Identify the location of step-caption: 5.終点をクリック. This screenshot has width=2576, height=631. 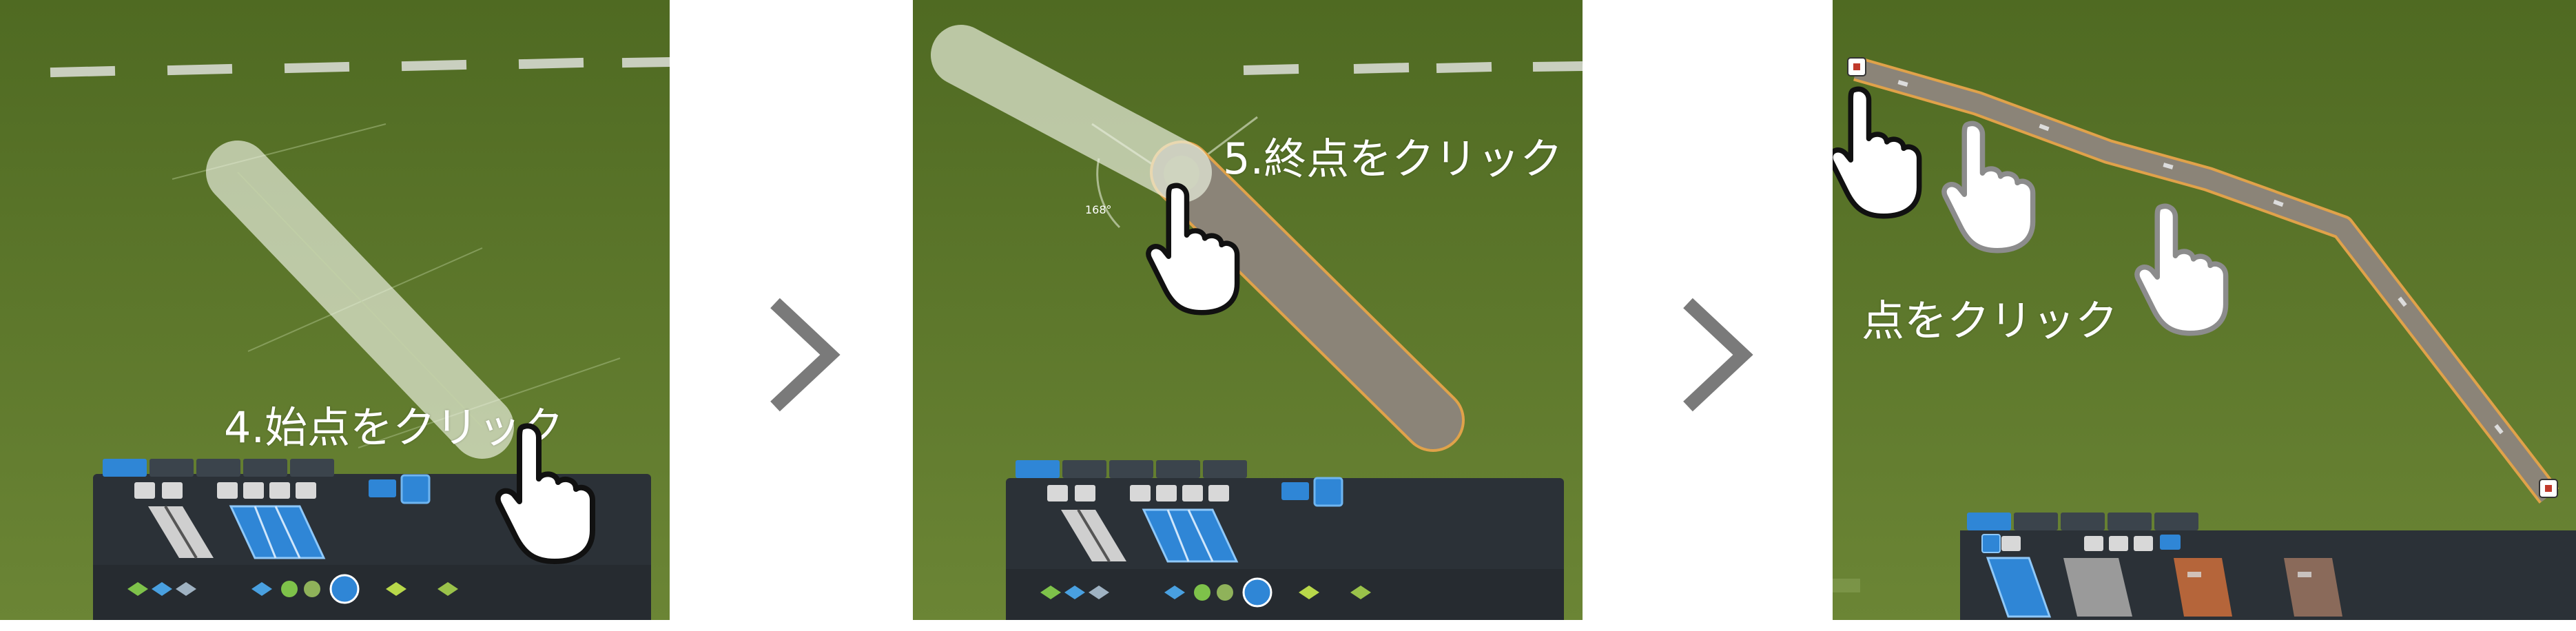
(1393, 159).